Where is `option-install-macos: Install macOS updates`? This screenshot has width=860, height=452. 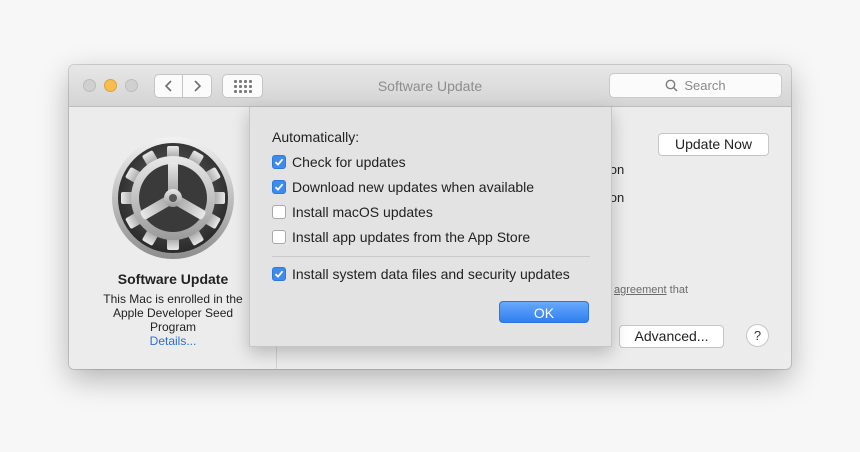
option-install-macos: Install macOS updates is located at coordinates (352, 212).